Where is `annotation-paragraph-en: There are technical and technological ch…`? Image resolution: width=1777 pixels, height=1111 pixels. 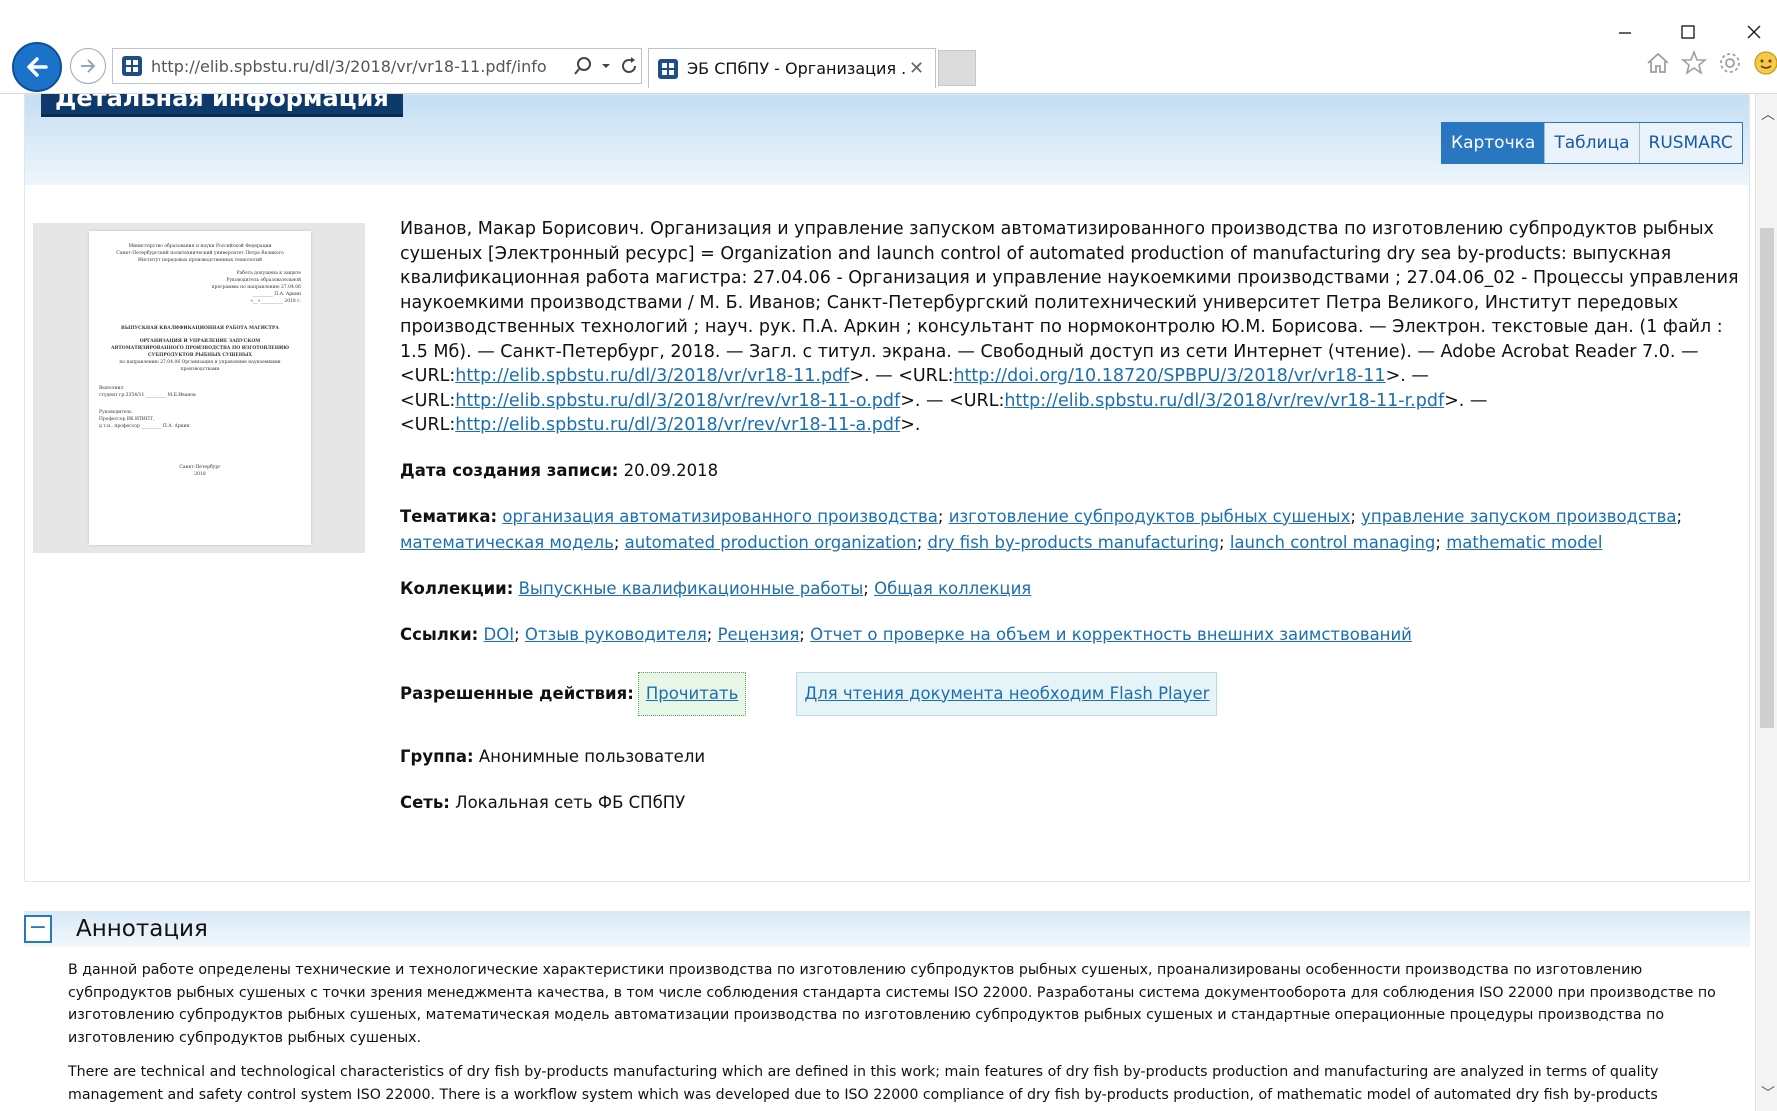
annotation-paragraph-en: There are technical and technological ch… is located at coordinates (863, 1083).